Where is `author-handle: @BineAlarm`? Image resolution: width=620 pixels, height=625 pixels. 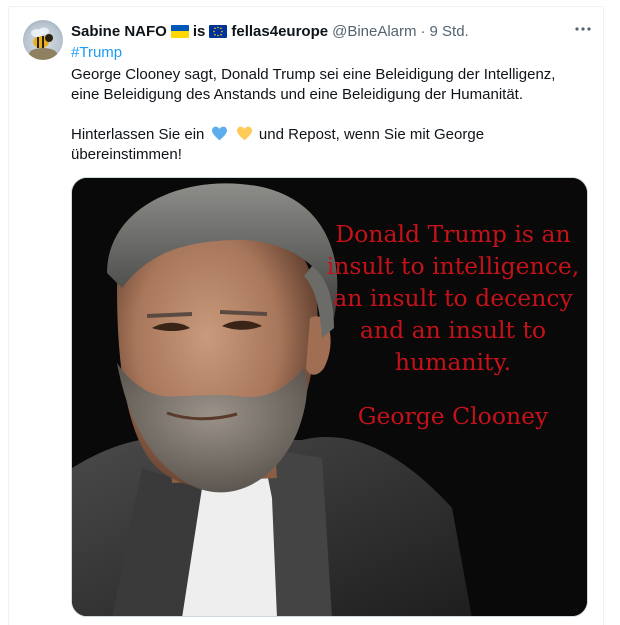
author-handle: @BineAlarm is located at coordinates (374, 31).